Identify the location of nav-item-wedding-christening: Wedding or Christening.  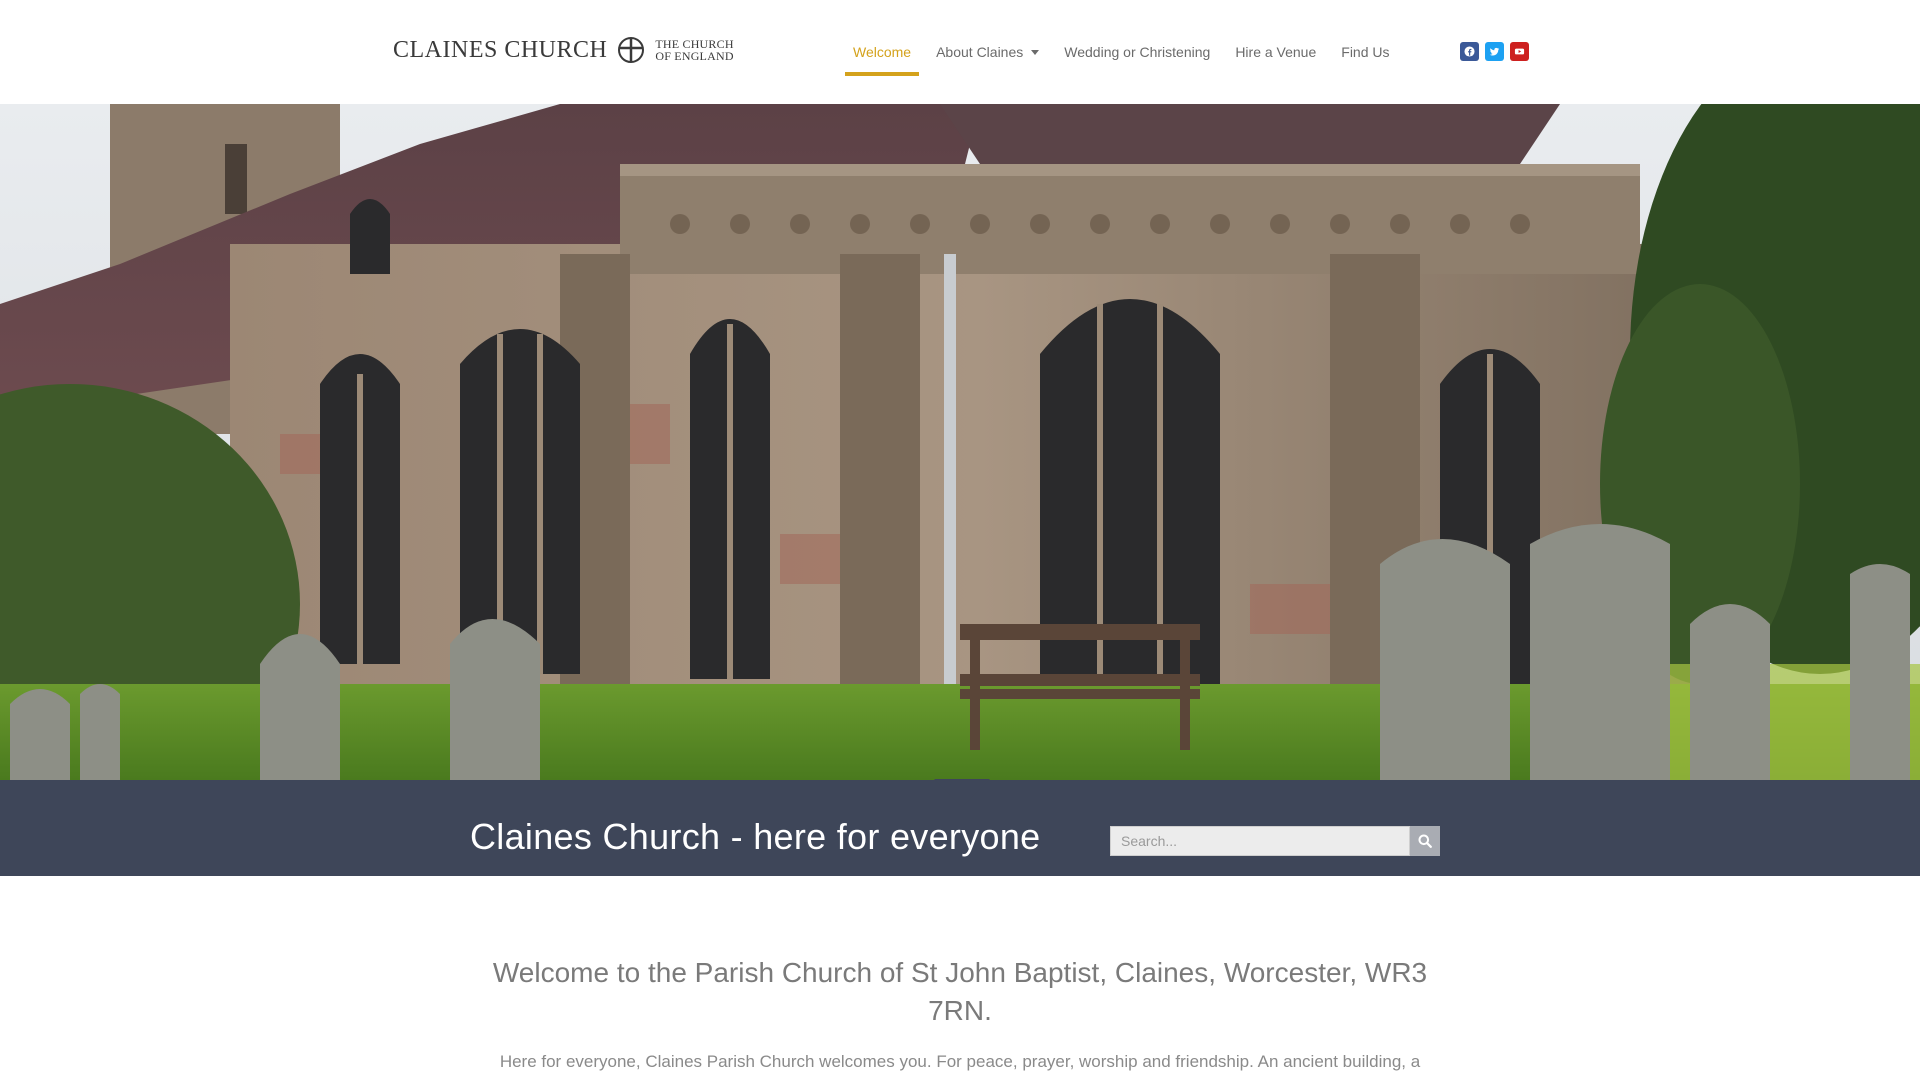
(1137, 55).